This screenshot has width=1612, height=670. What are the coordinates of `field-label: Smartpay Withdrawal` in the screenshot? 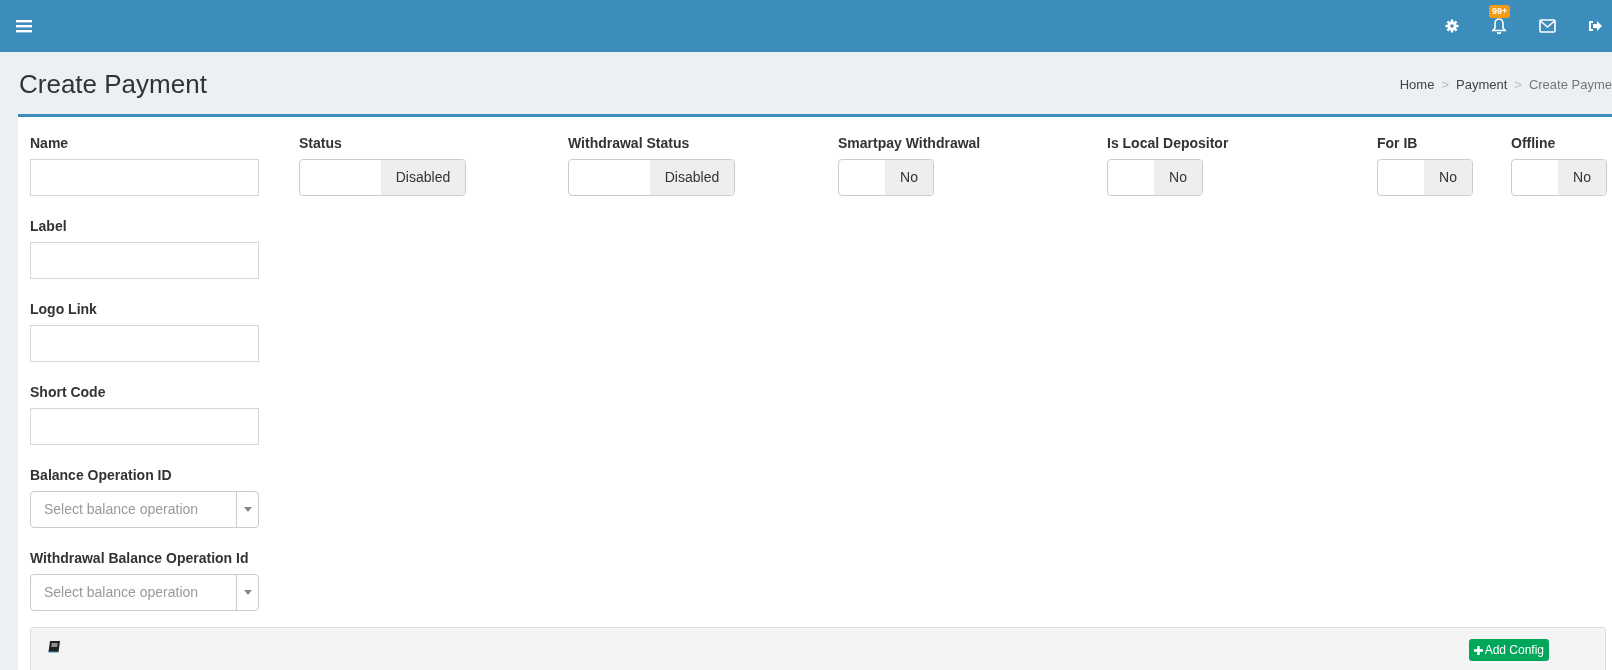 It's located at (910, 143).